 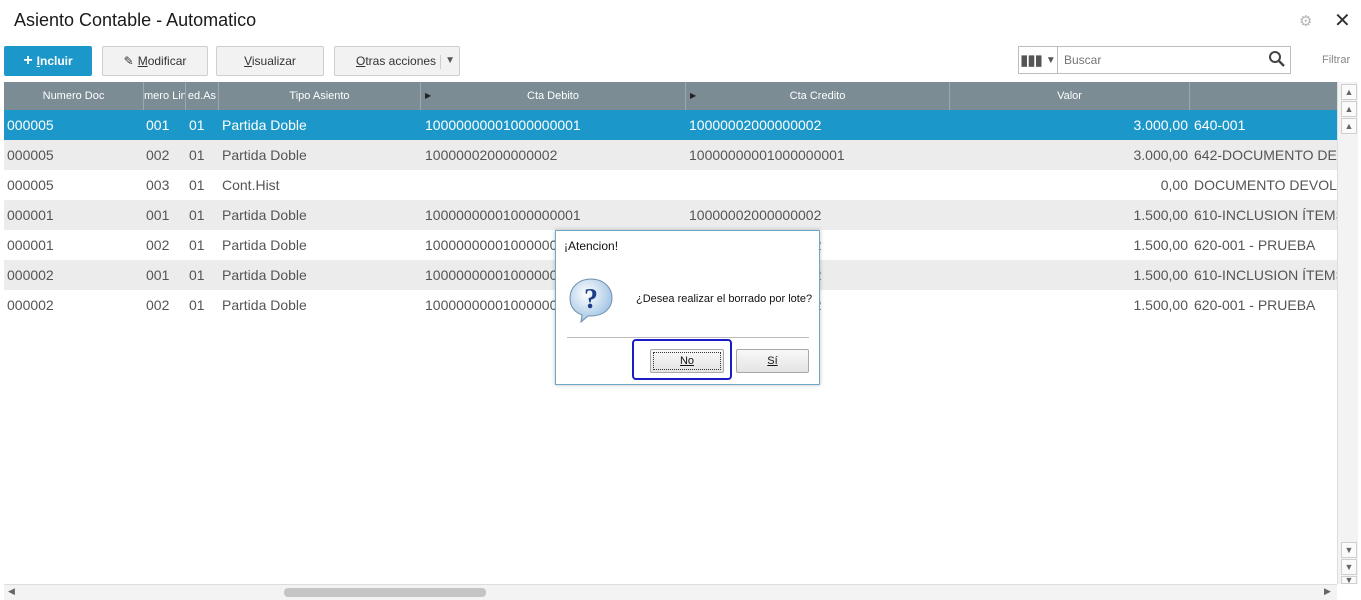 What do you see at coordinates (165, 96) in the screenshot?
I see `header-numero-linea: mero Linn` at bounding box center [165, 96].